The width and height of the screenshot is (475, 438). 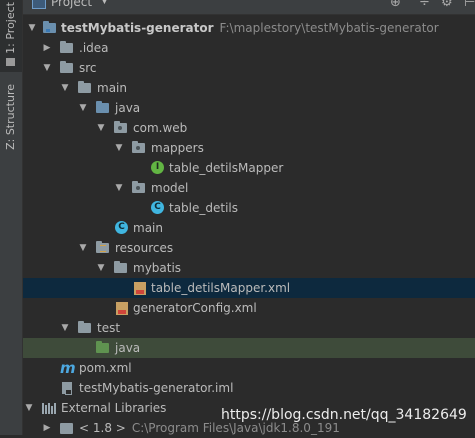 What do you see at coordinates (249, 228) in the screenshot?
I see `tree-row-main-class: C main` at bounding box center [249, 228].